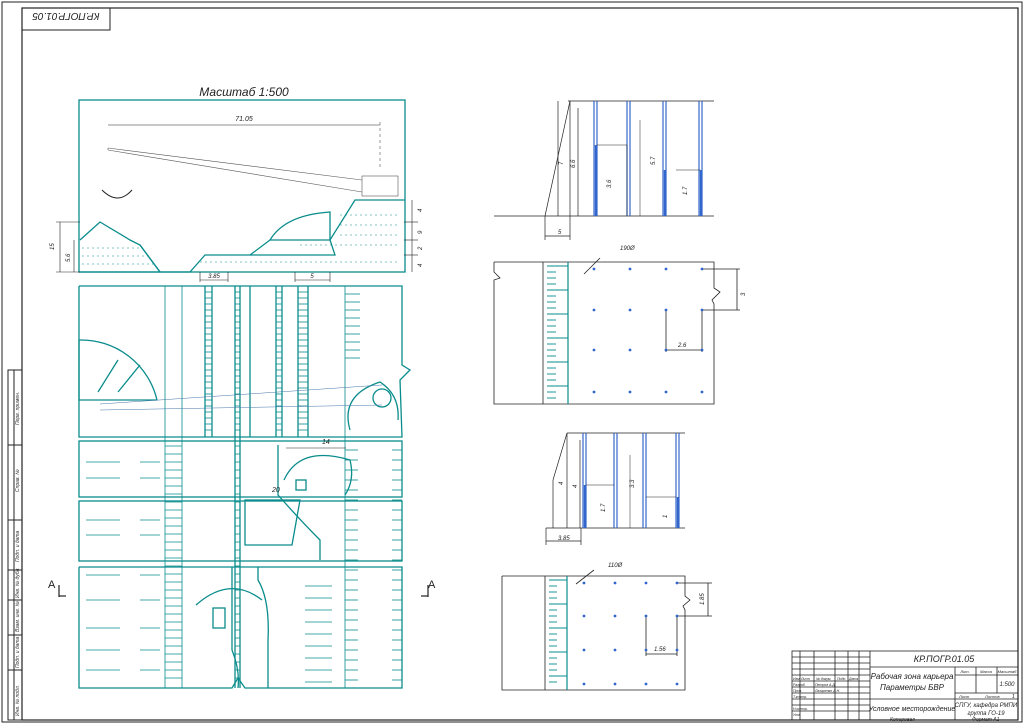  I want to click on section-mark-right-text: А, so click(432, 585).